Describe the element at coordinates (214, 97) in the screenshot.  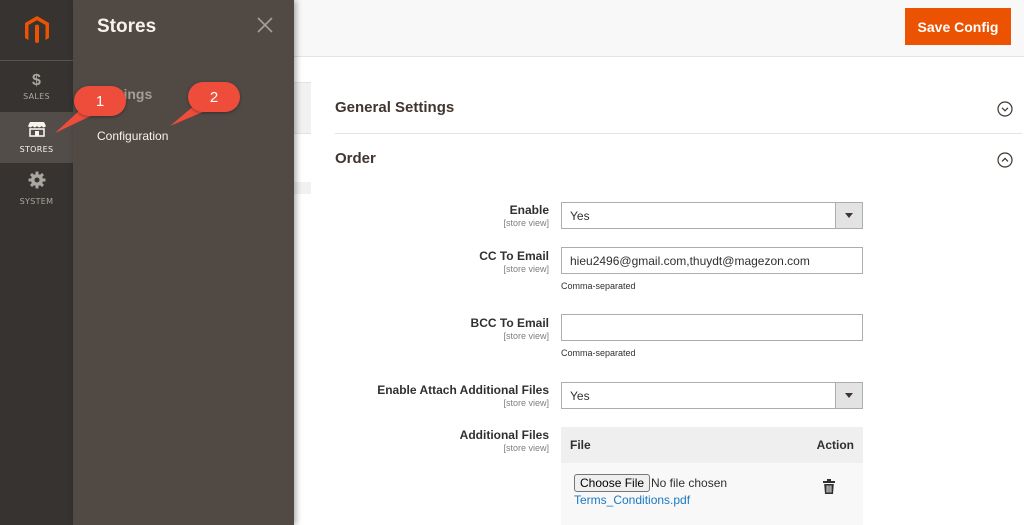
I see `callout-badge-2: 2` at that location.